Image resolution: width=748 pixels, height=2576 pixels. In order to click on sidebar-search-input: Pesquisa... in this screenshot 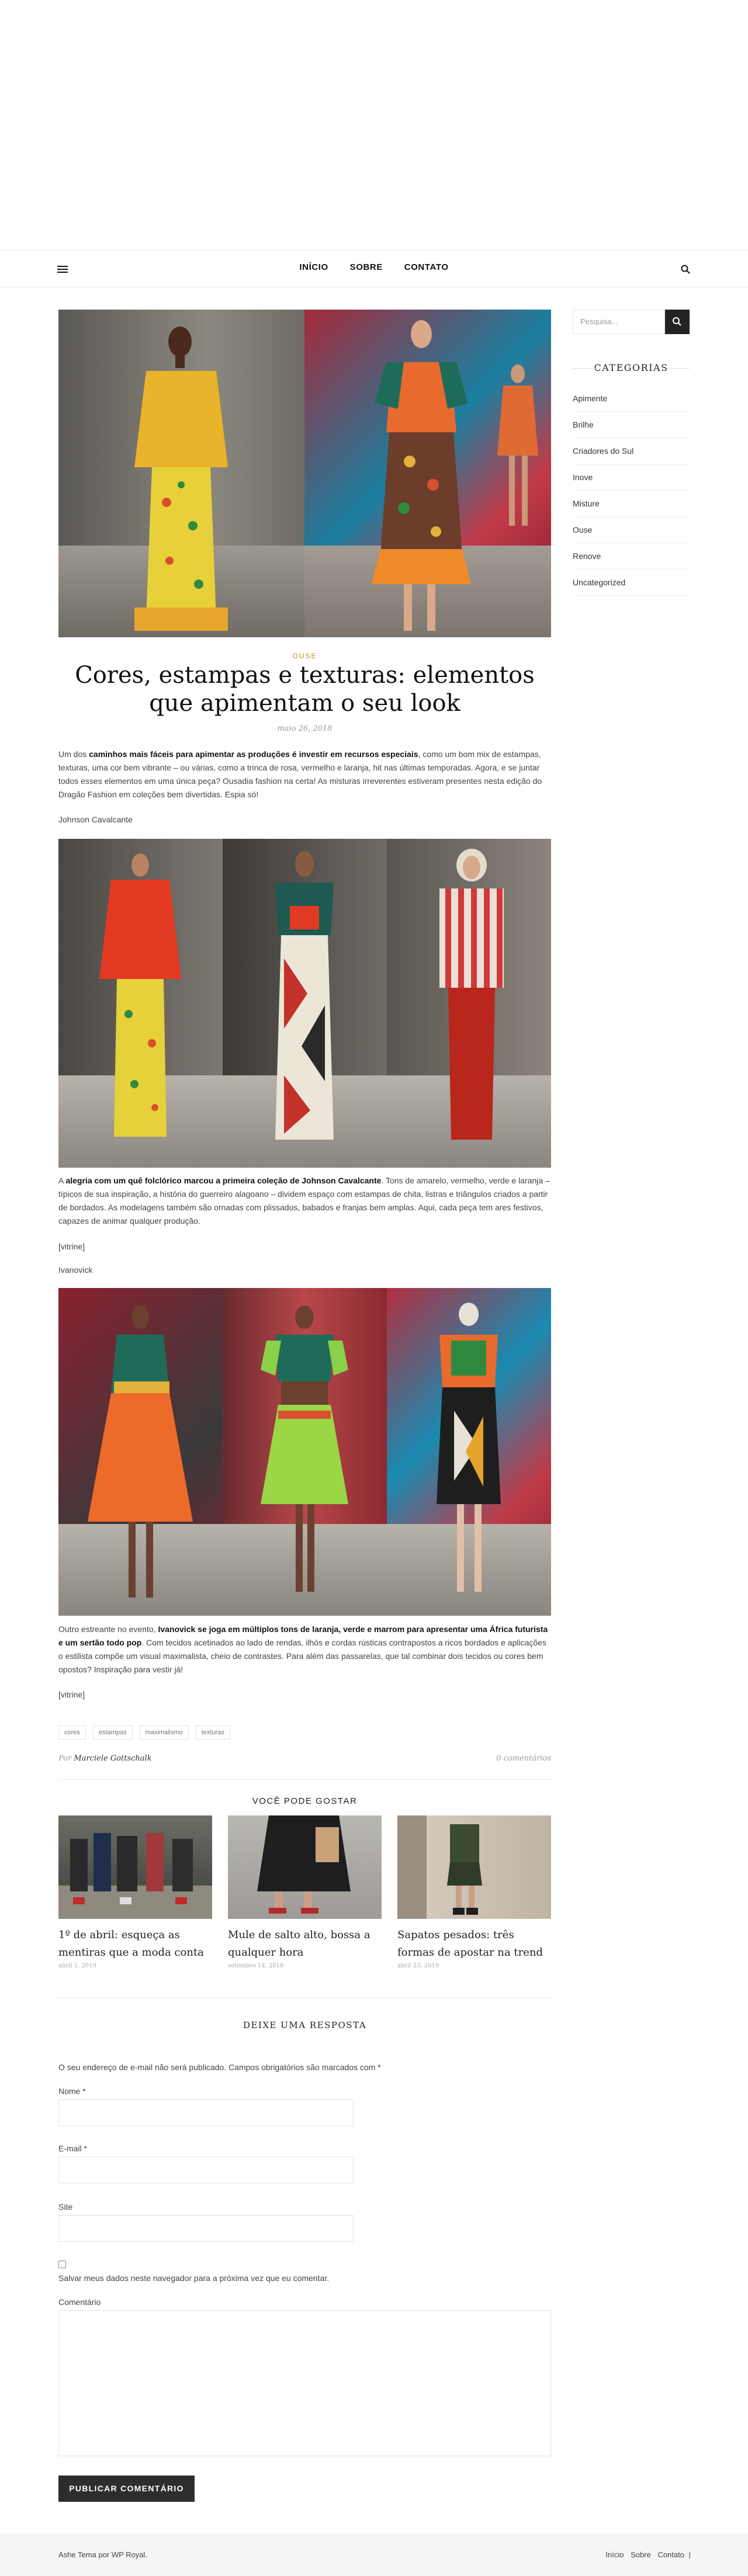, I will do `click(619, 322)`.